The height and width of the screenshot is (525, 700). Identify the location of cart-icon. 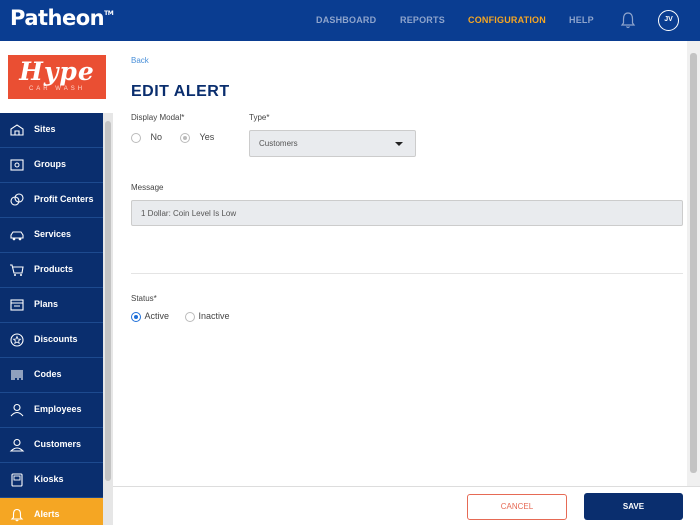
(17, 270).